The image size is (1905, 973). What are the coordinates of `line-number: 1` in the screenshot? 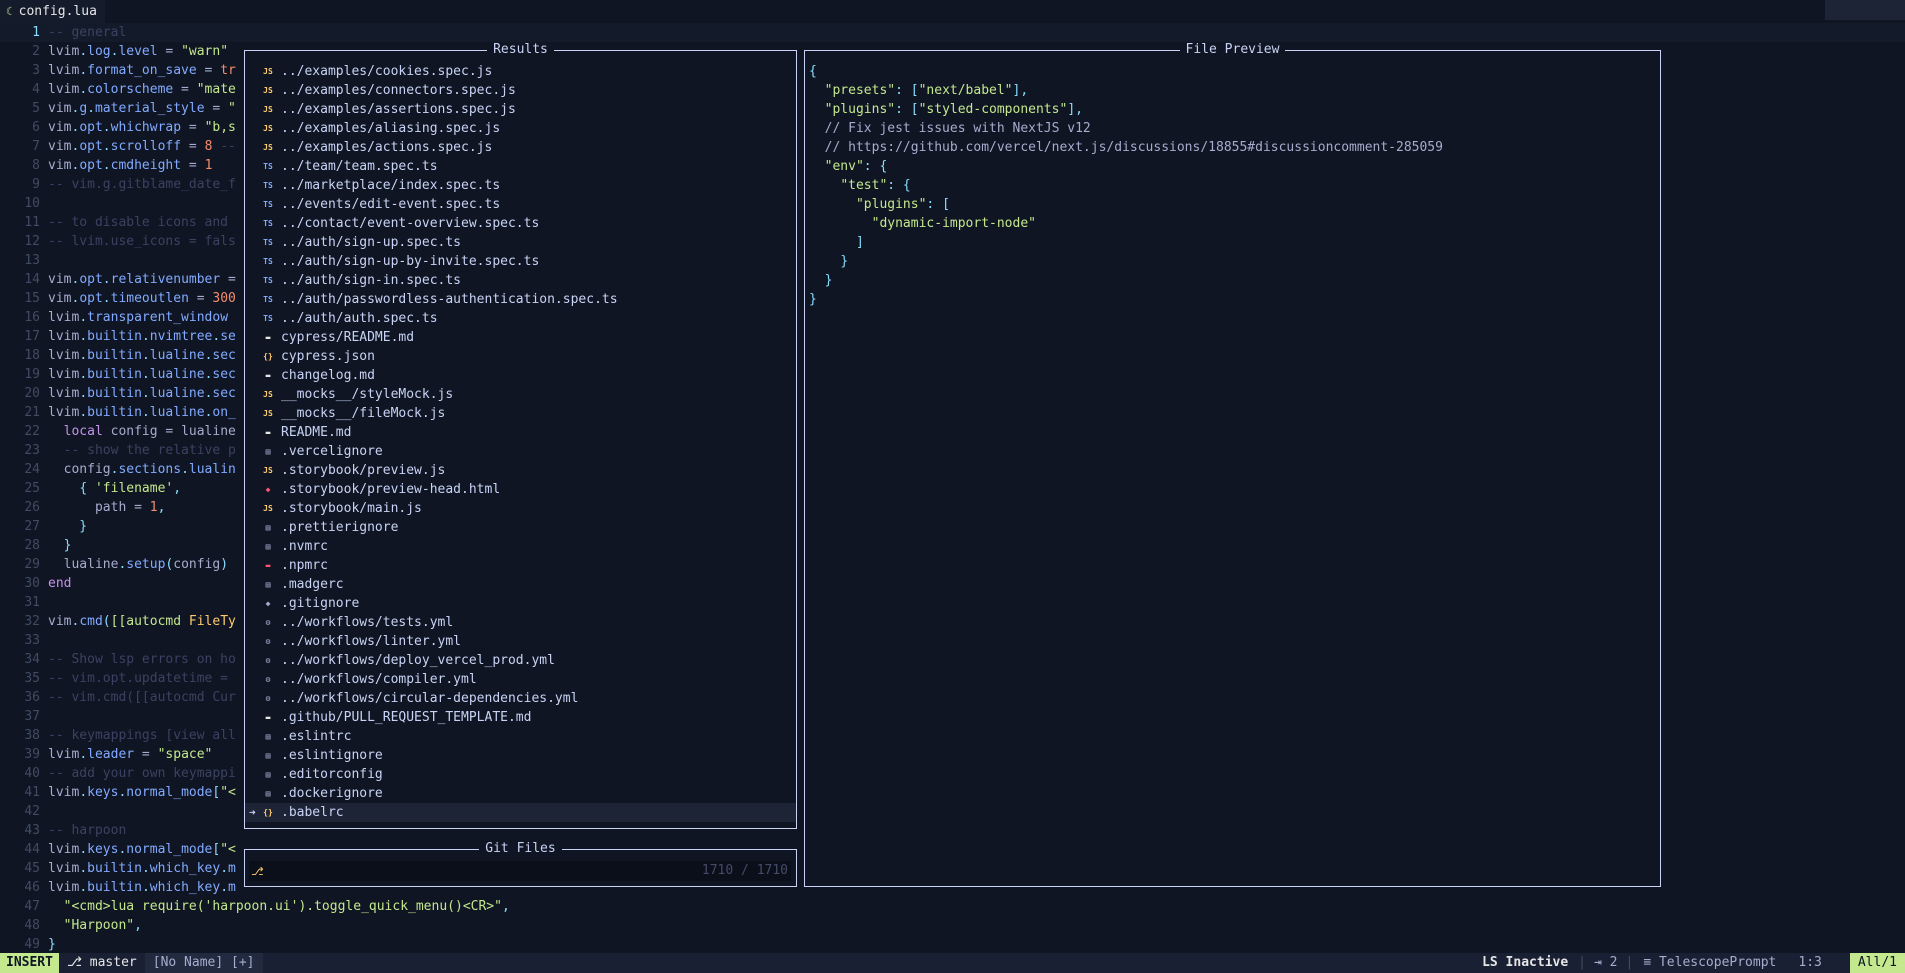 It's located at (36, 32).